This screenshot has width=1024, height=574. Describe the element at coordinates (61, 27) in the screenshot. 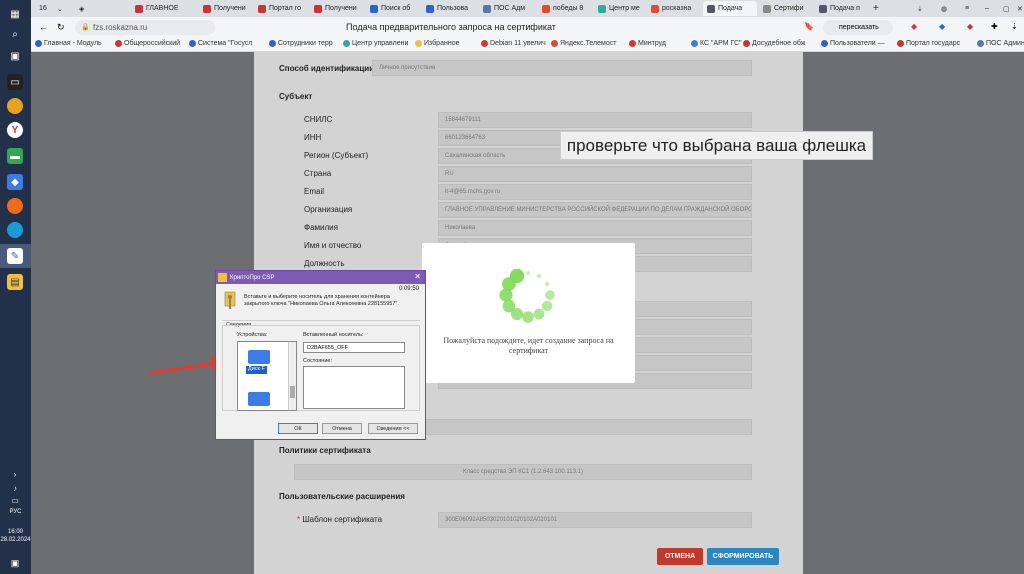

I see `reload-icon: ↻` at that location.